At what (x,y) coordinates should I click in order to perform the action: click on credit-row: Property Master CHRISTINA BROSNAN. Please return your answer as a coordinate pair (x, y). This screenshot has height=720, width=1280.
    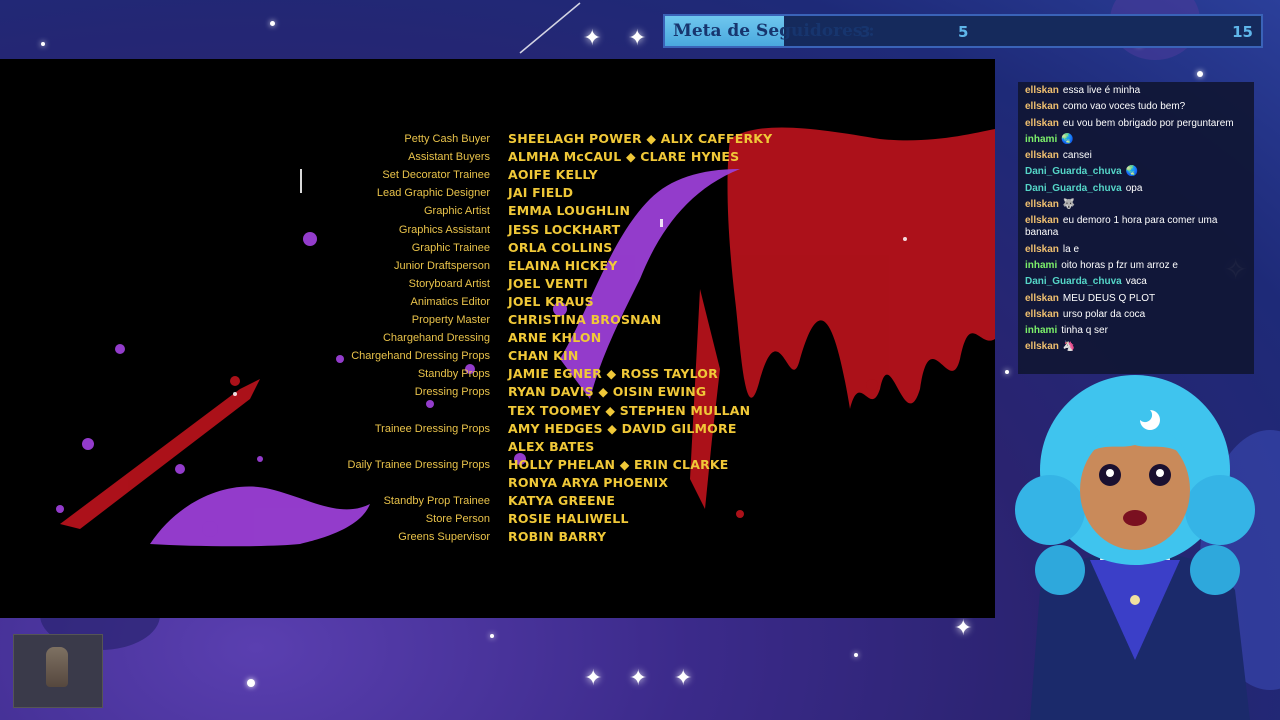
    Looking at the image, I should click on (497, 321).